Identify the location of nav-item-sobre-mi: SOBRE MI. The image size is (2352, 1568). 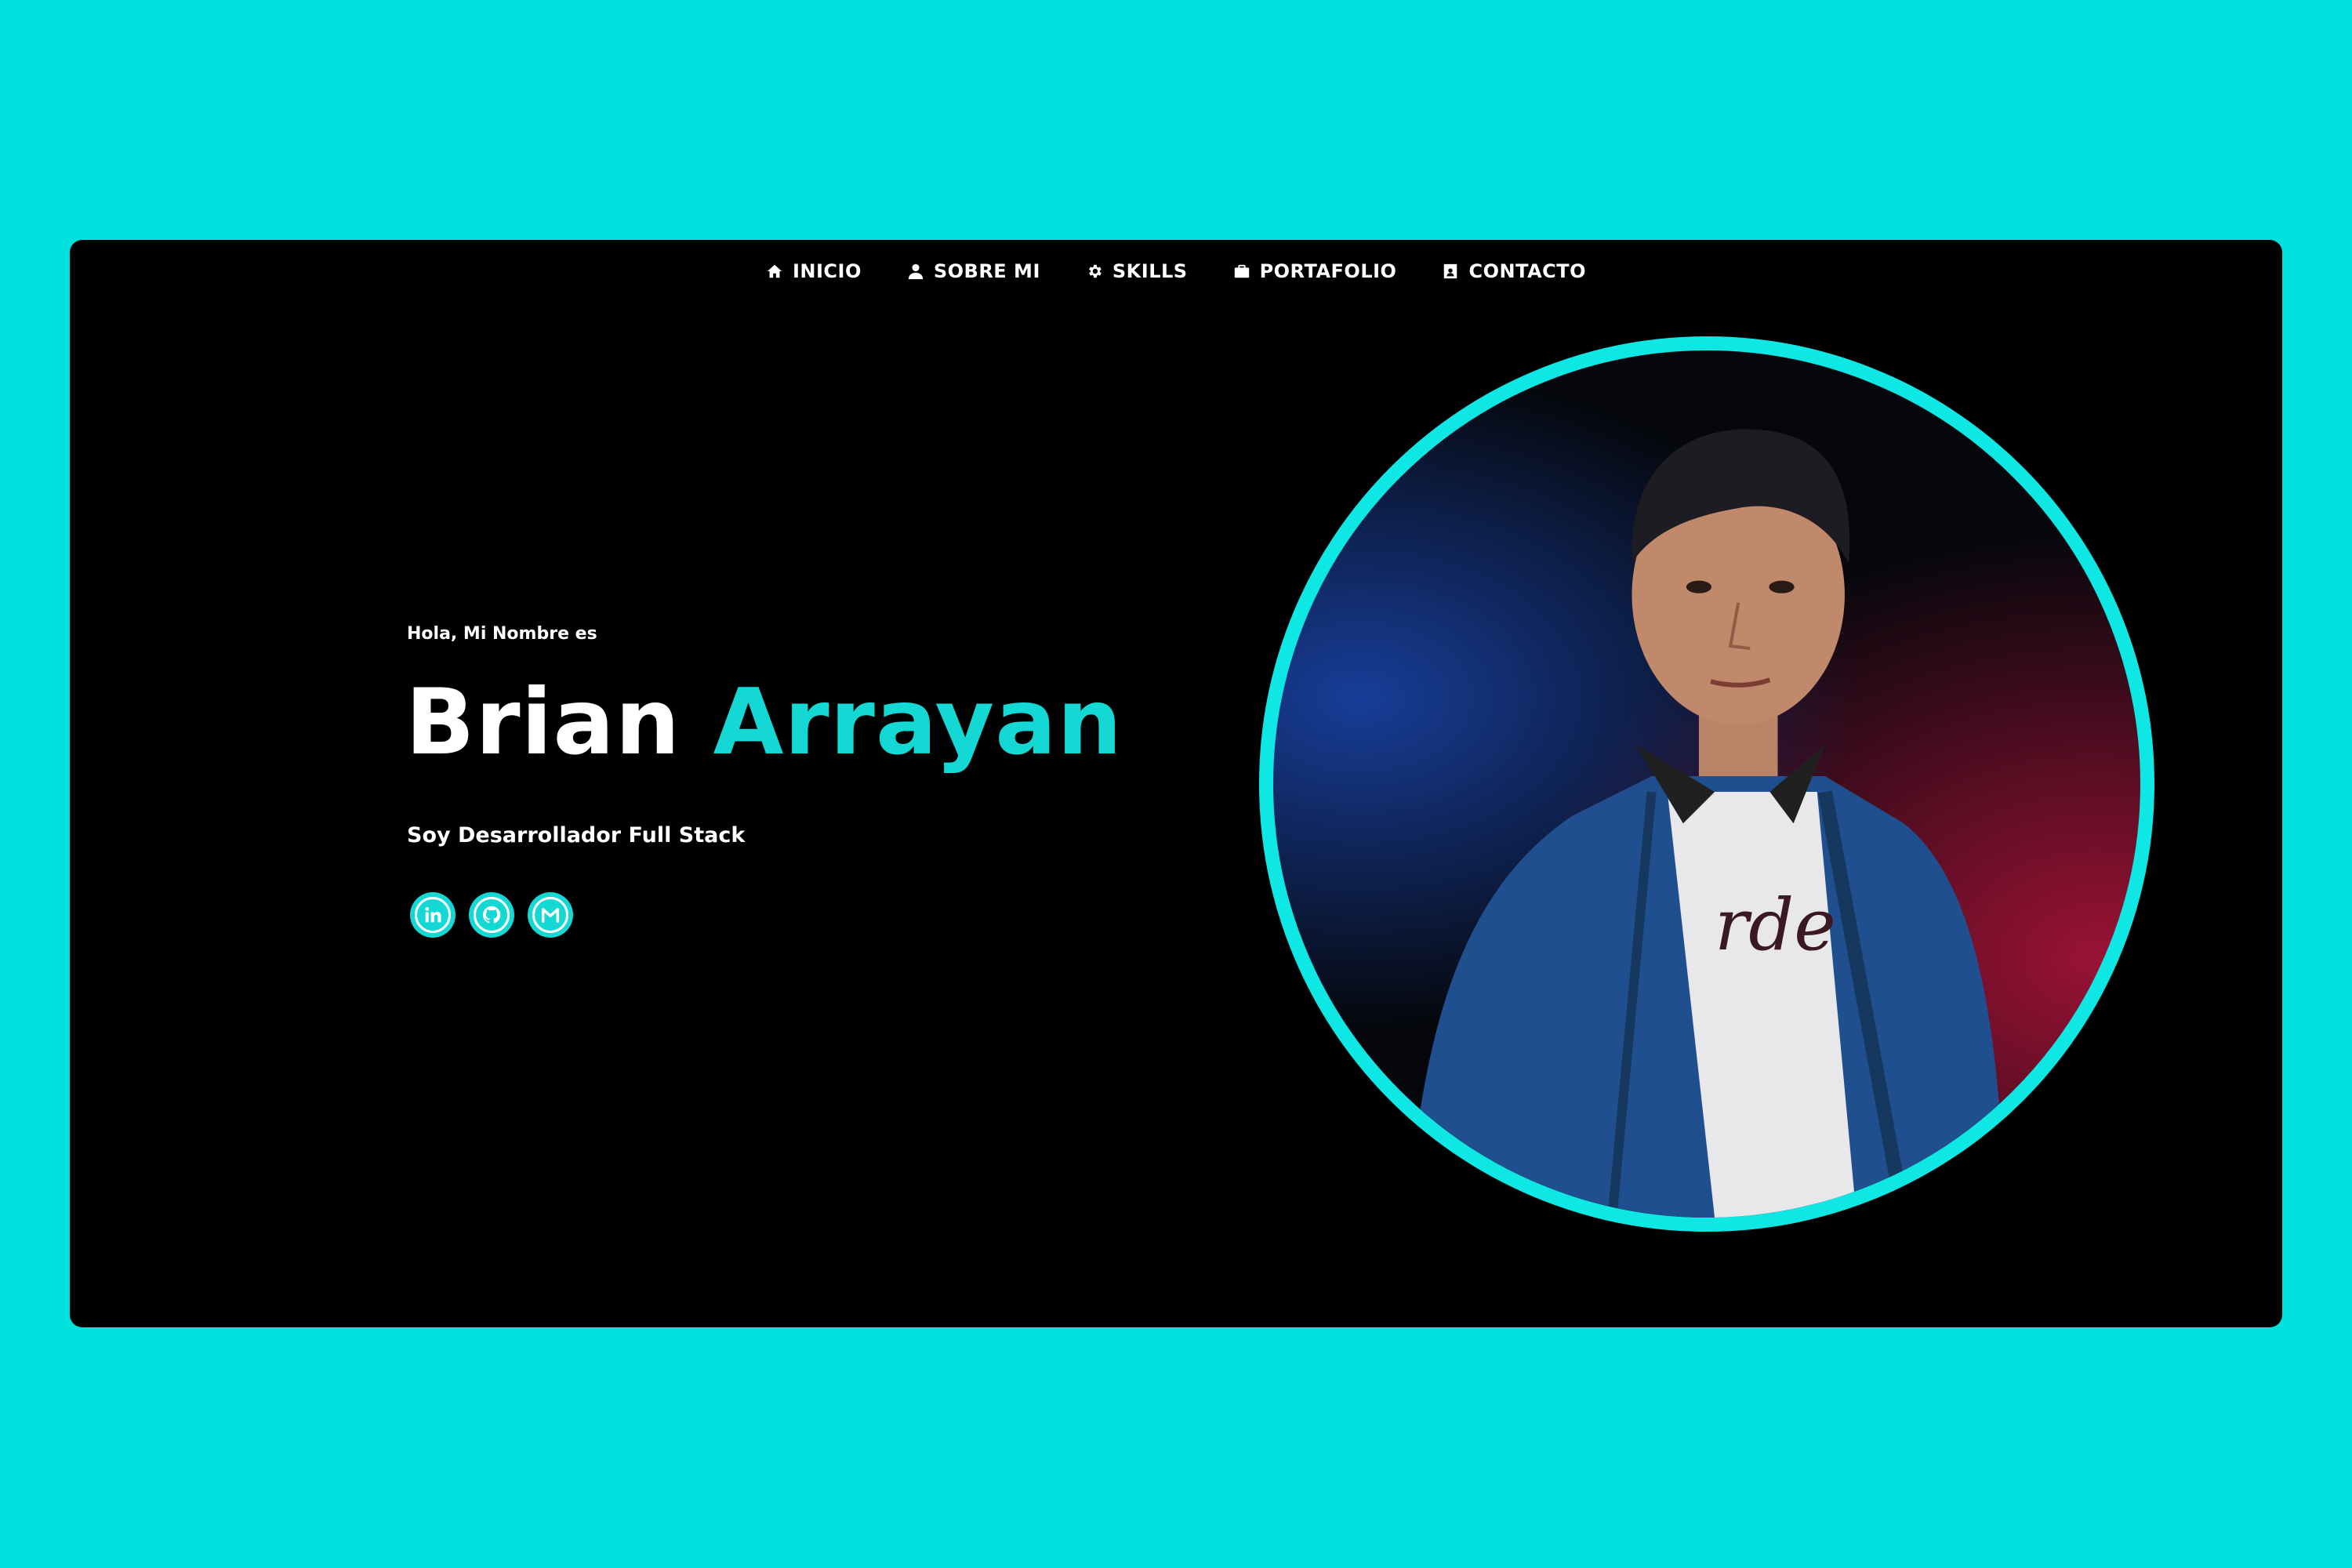
(973, 271).